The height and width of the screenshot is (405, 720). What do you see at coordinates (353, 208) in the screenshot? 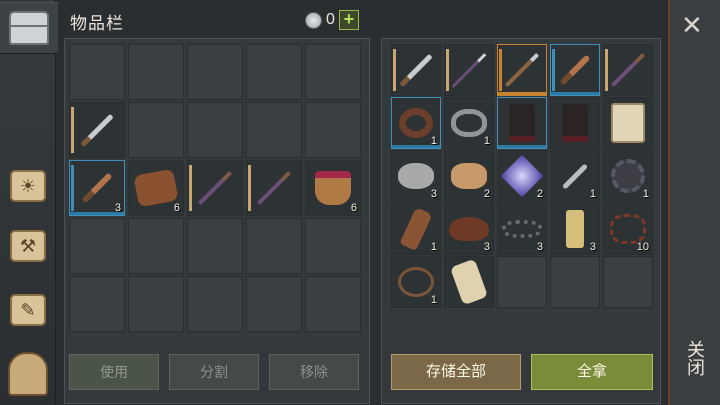
I see `item-count: 6` at bounding box center [353, 208].